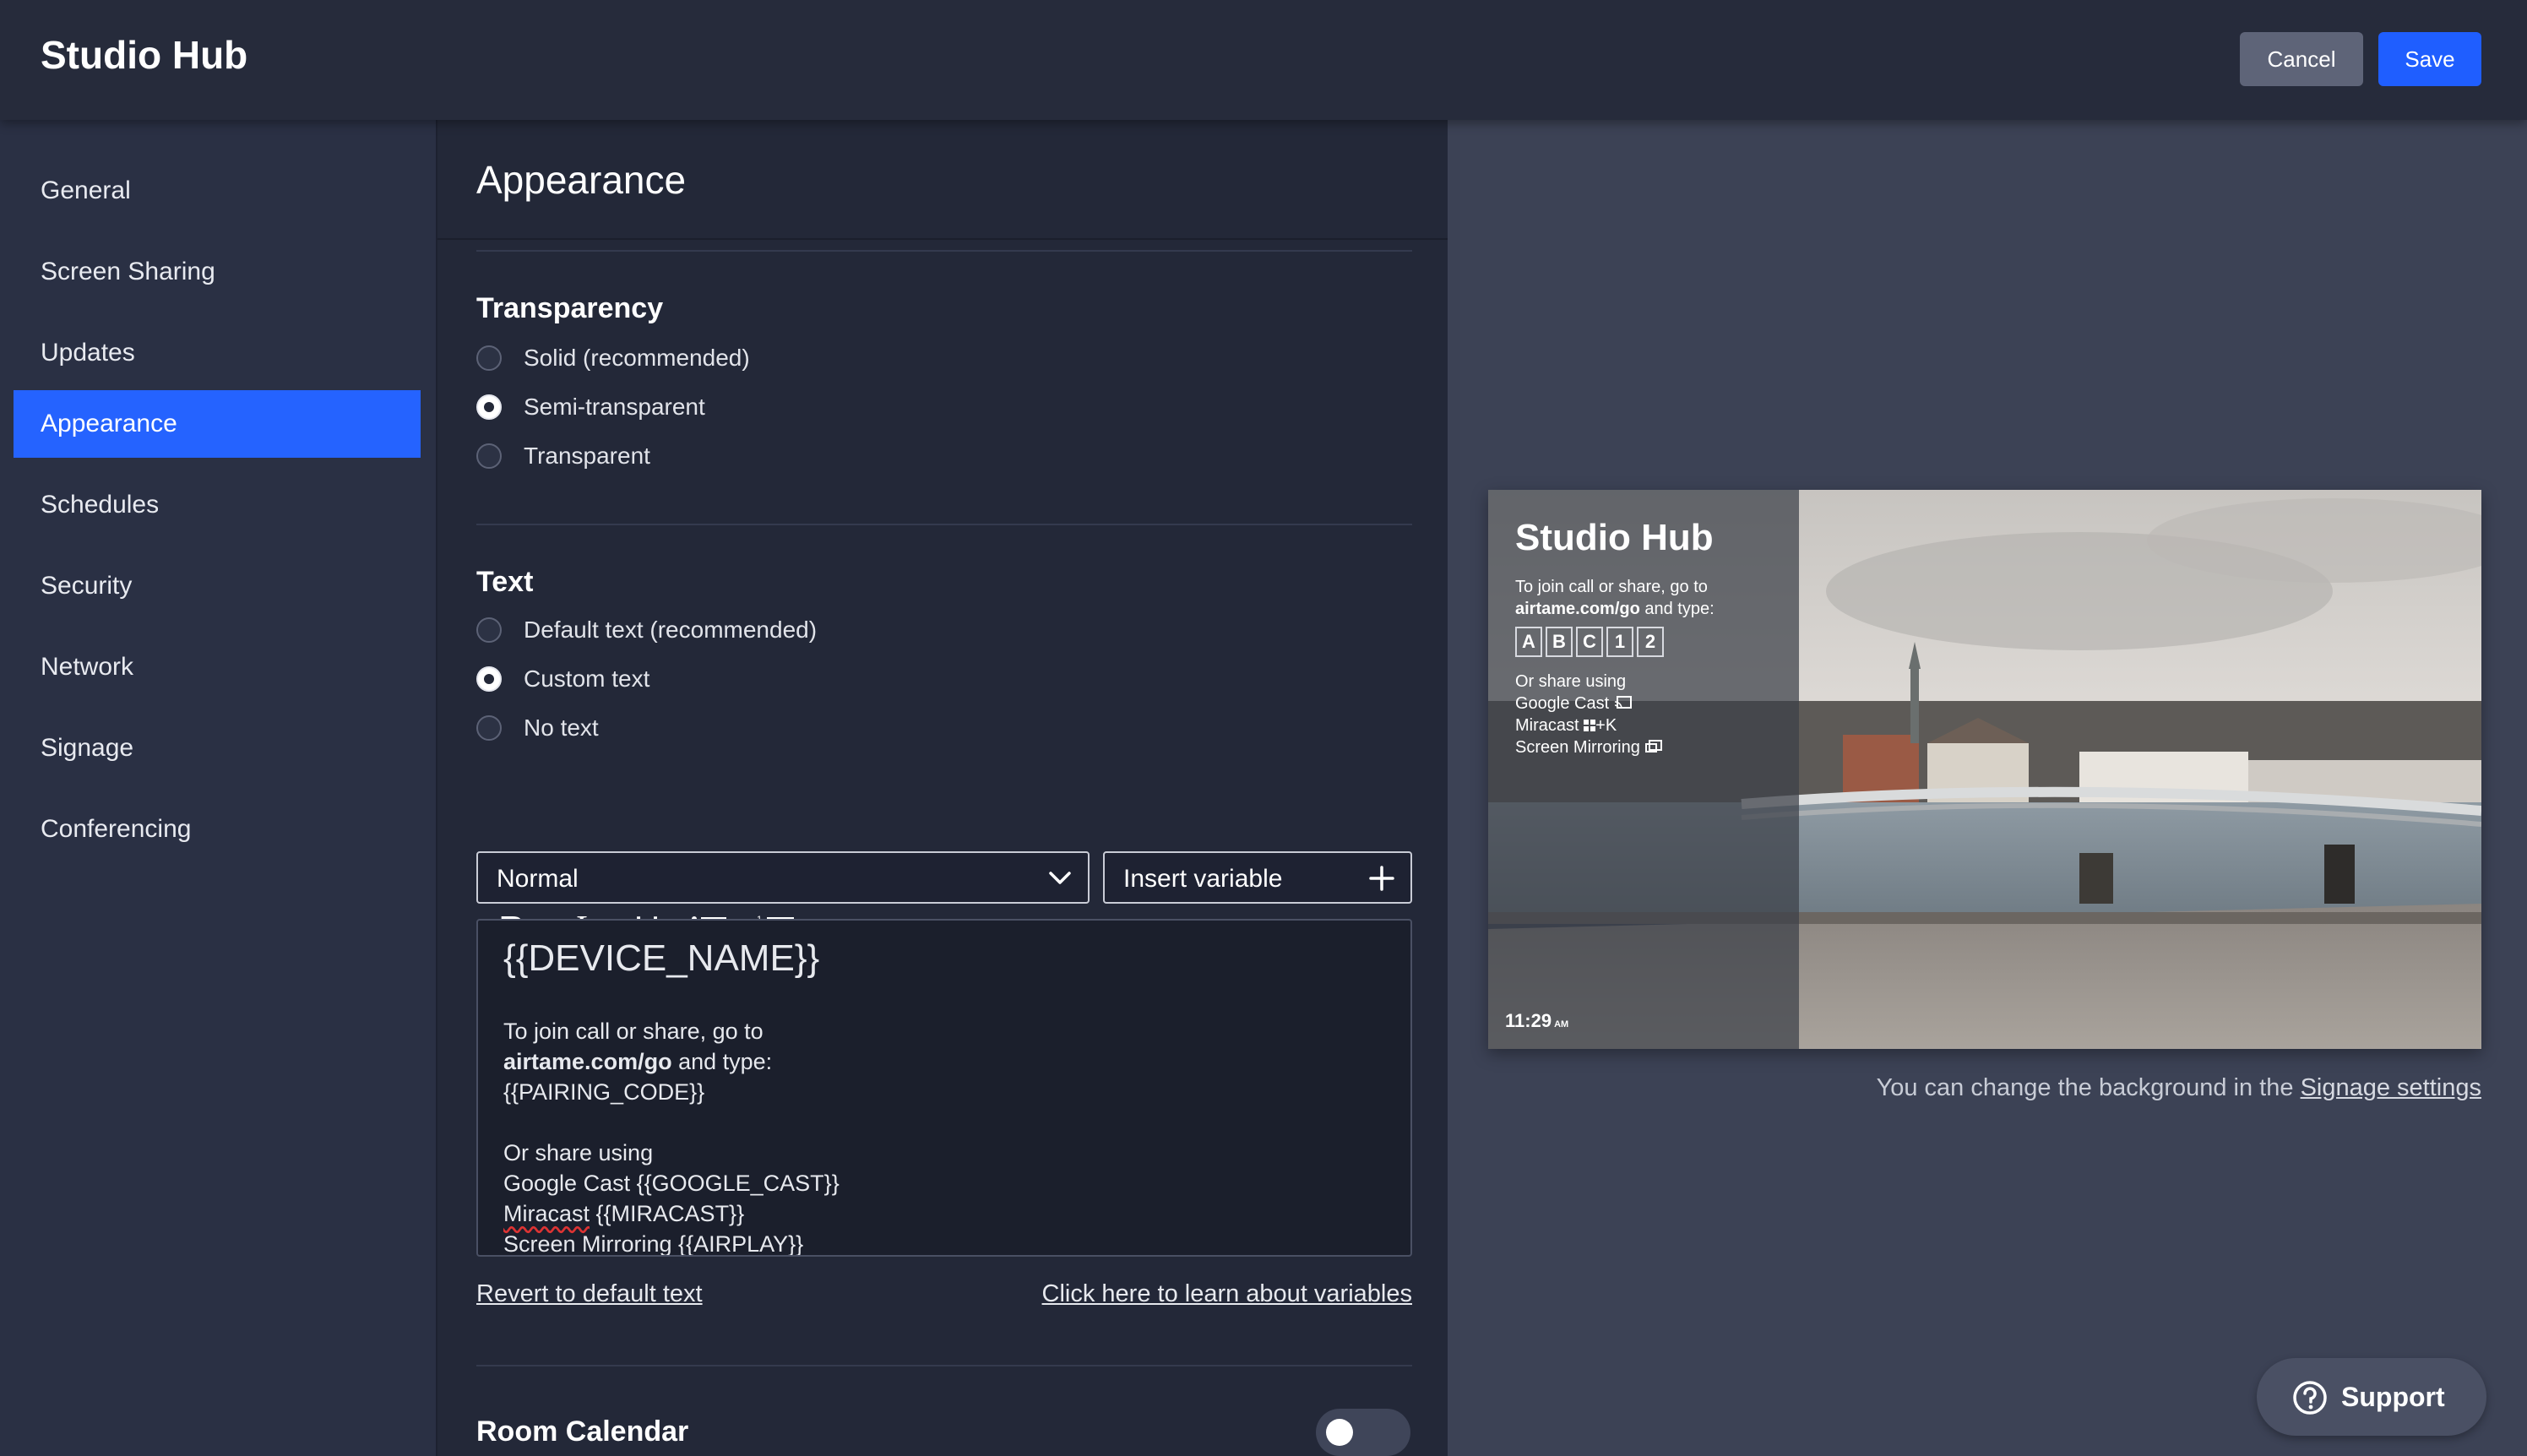 The image size is (2527, 1456). What do you see at coordinates (1227, 1294) in the screenshot?
I see `learn-variables-link: Click here to learn about variables` at bounding box center [1227, 1294].